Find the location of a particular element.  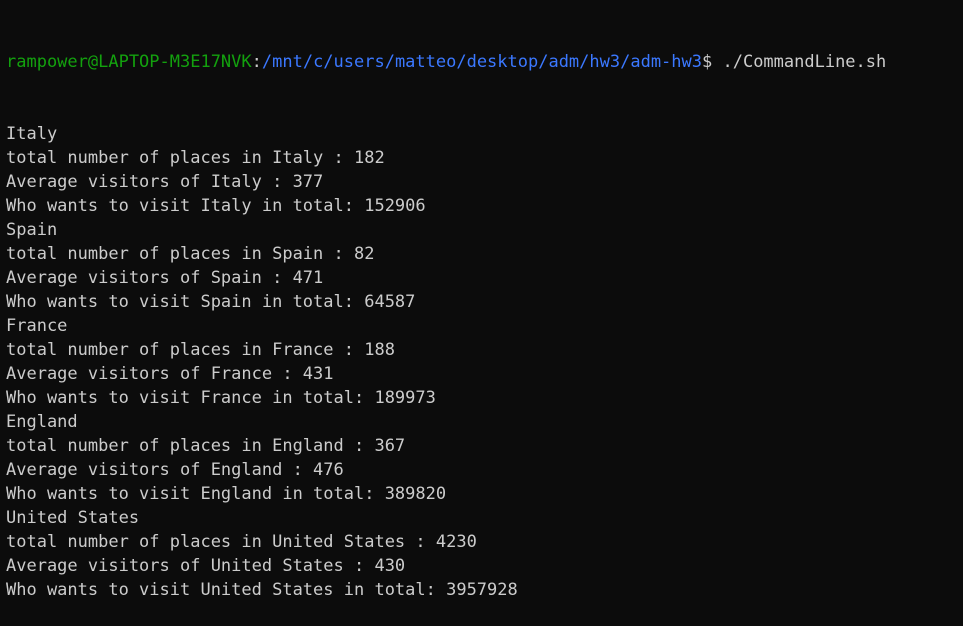

output-line: total number of places in Italy : 182 is located at coordinates (195, 158).